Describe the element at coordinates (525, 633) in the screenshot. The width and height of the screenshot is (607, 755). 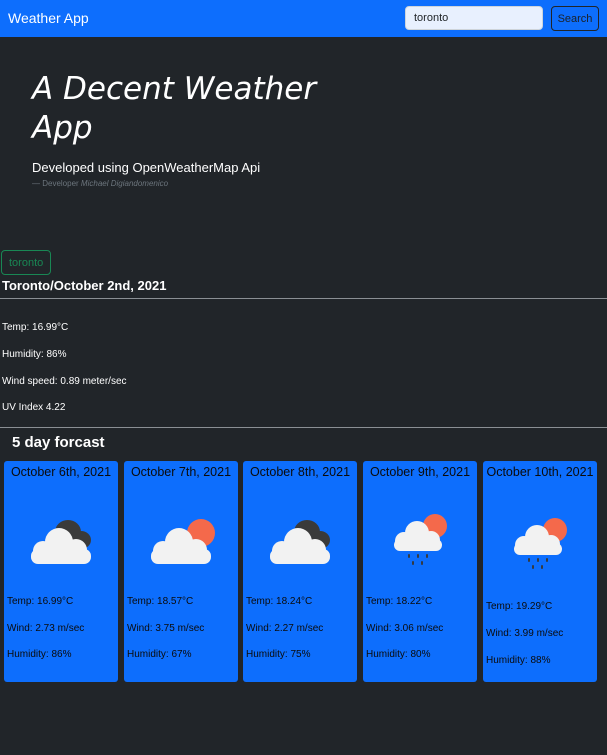
I see `forecast-wind: Wind: 3.99 m/sec` at that location.